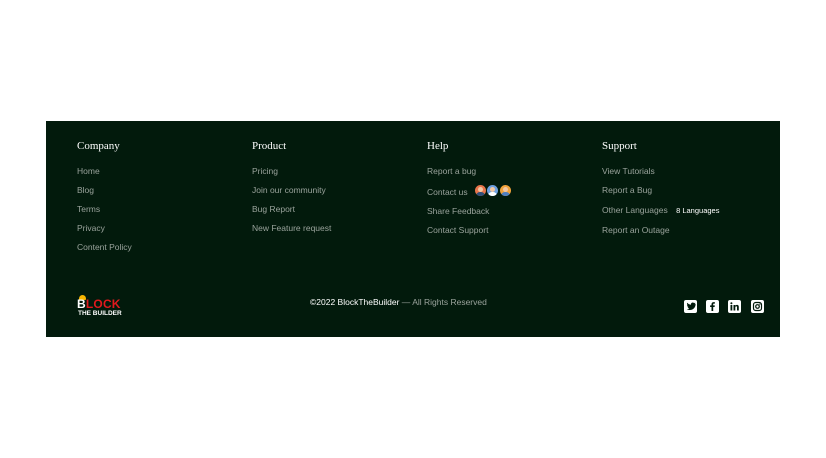 This screenshot has width=826, height=458. I want to click on footer-link-privacy: Privacy, so click(91, 228).